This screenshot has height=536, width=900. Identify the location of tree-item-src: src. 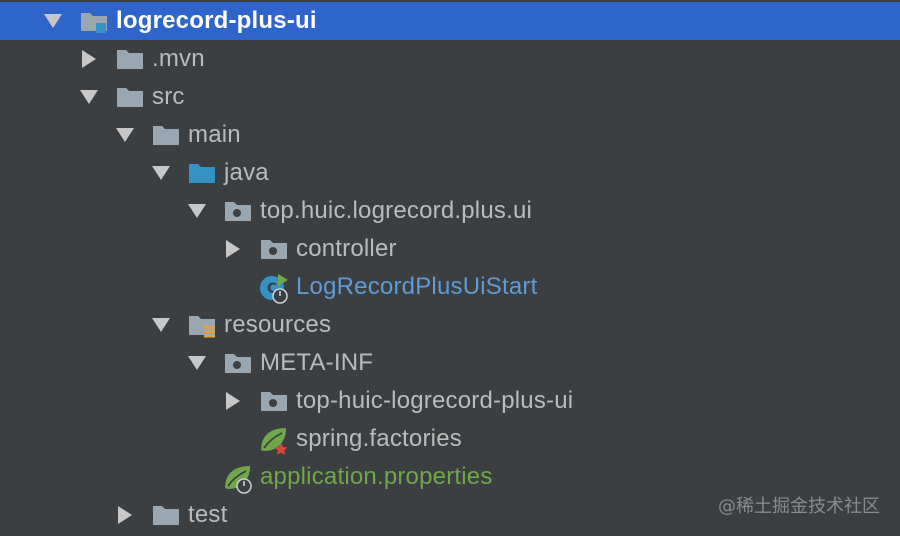
(450, 97).